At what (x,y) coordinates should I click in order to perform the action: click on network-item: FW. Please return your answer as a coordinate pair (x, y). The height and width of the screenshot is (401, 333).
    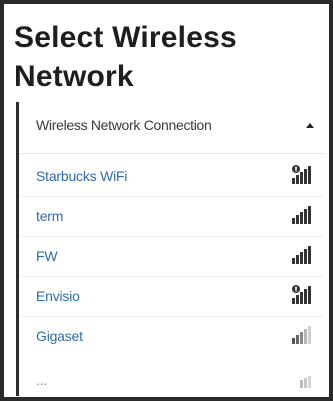
    Looking at the image, I should click on (171, 257).